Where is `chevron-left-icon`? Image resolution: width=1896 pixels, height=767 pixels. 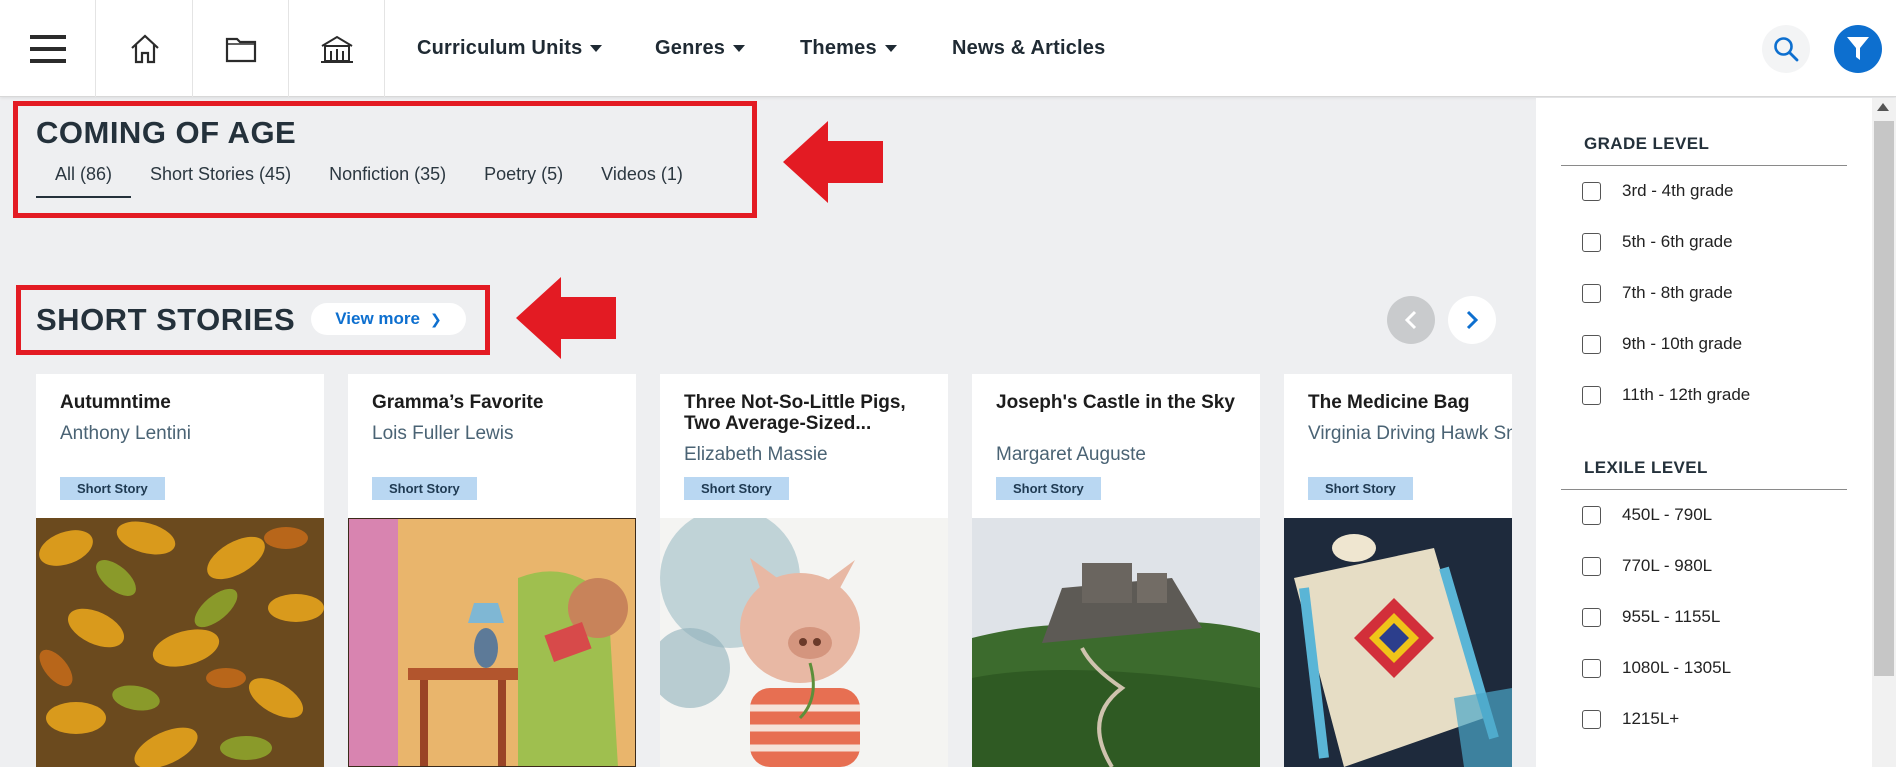 chevron-left-icon is located at coordinates (1410, 320).